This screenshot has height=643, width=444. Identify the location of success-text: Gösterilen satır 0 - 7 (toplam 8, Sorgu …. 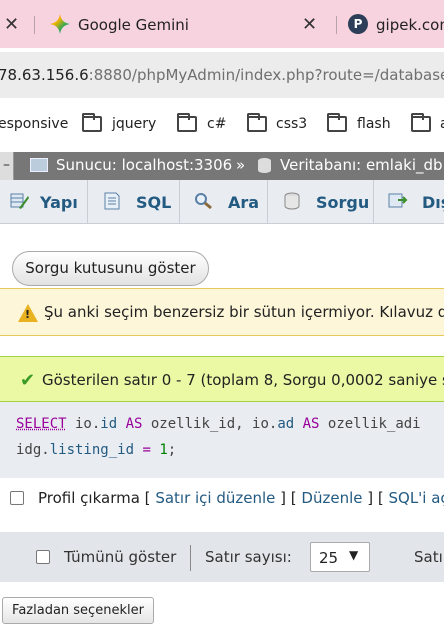
(243, 380).